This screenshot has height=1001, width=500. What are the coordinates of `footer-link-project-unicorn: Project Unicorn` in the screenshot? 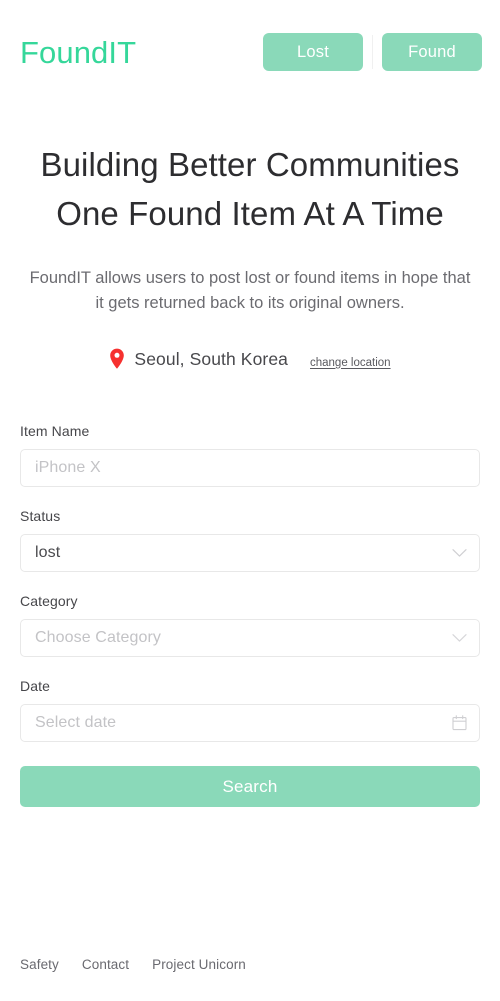 It's located at (199, 964).